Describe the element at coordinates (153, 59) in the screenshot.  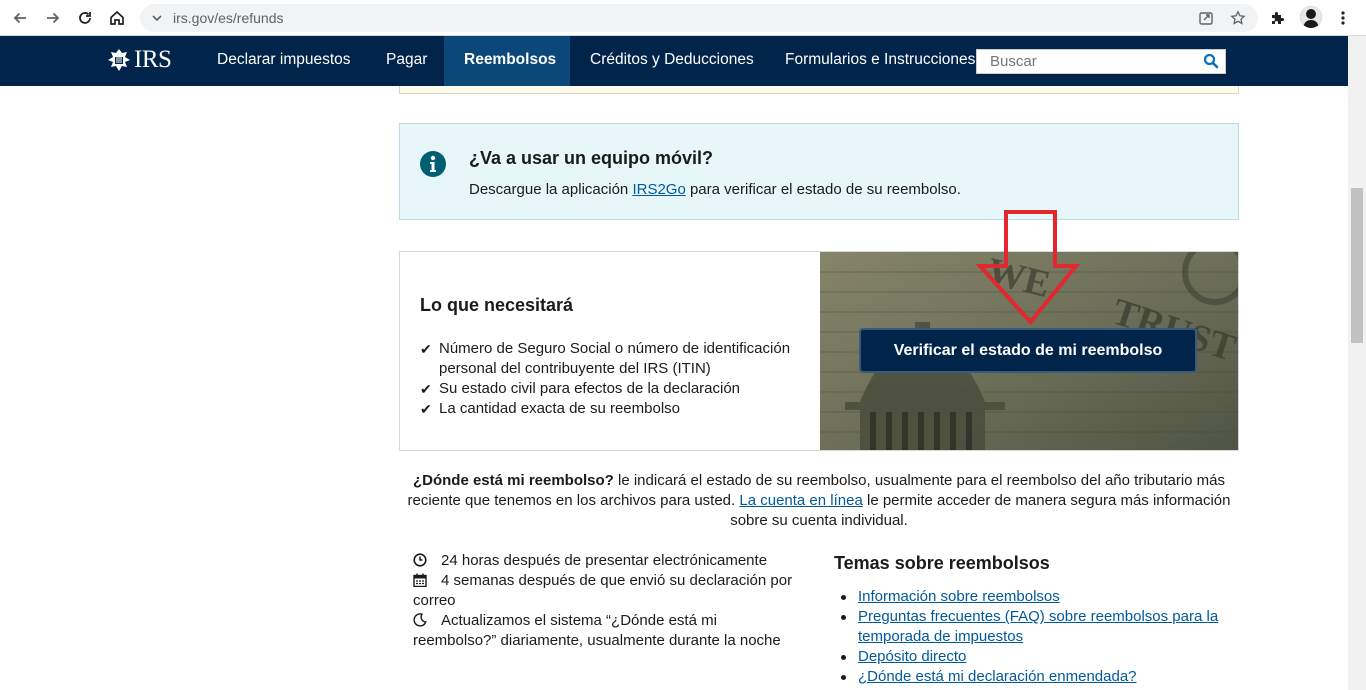
I see `irs-logo-text: IRS` at that location.